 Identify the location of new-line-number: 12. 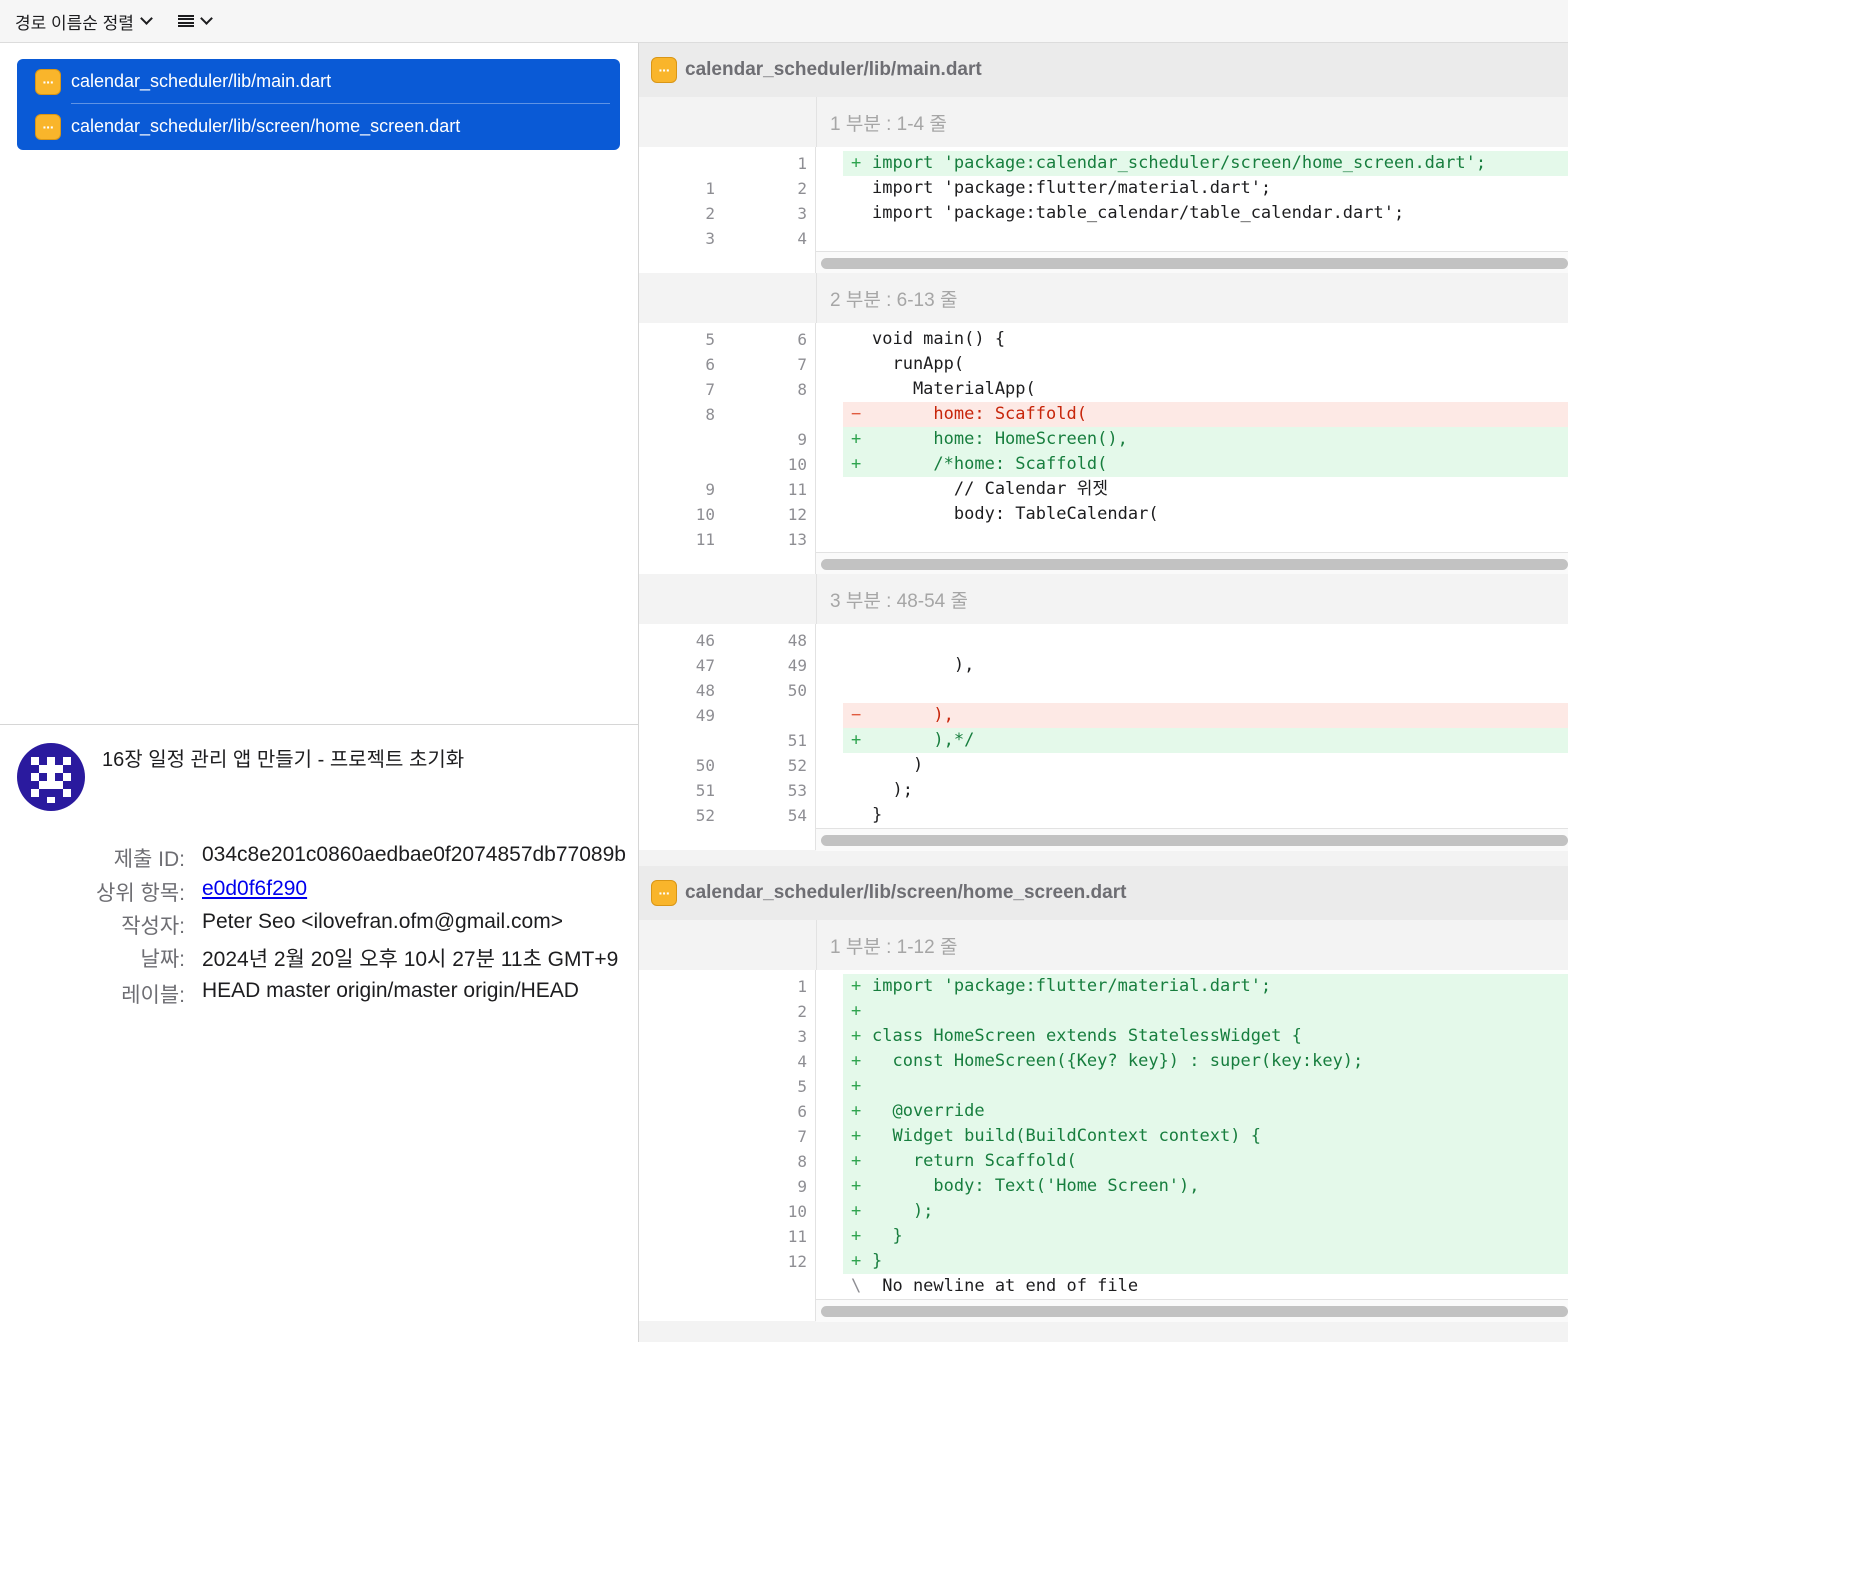
(797, 1261).